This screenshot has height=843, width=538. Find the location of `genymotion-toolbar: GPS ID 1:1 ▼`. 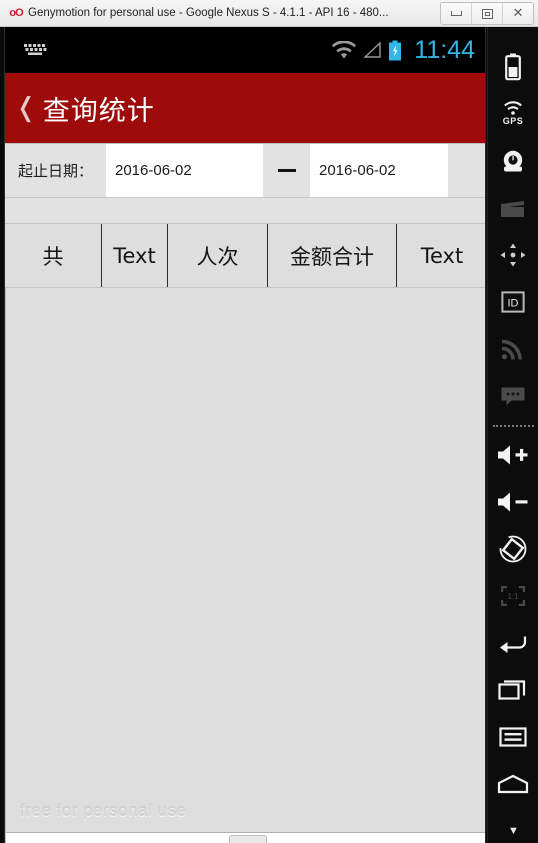

genymotion-toolbar: GPS ID 1:1 ▼ is located at coordinates (512, 435).